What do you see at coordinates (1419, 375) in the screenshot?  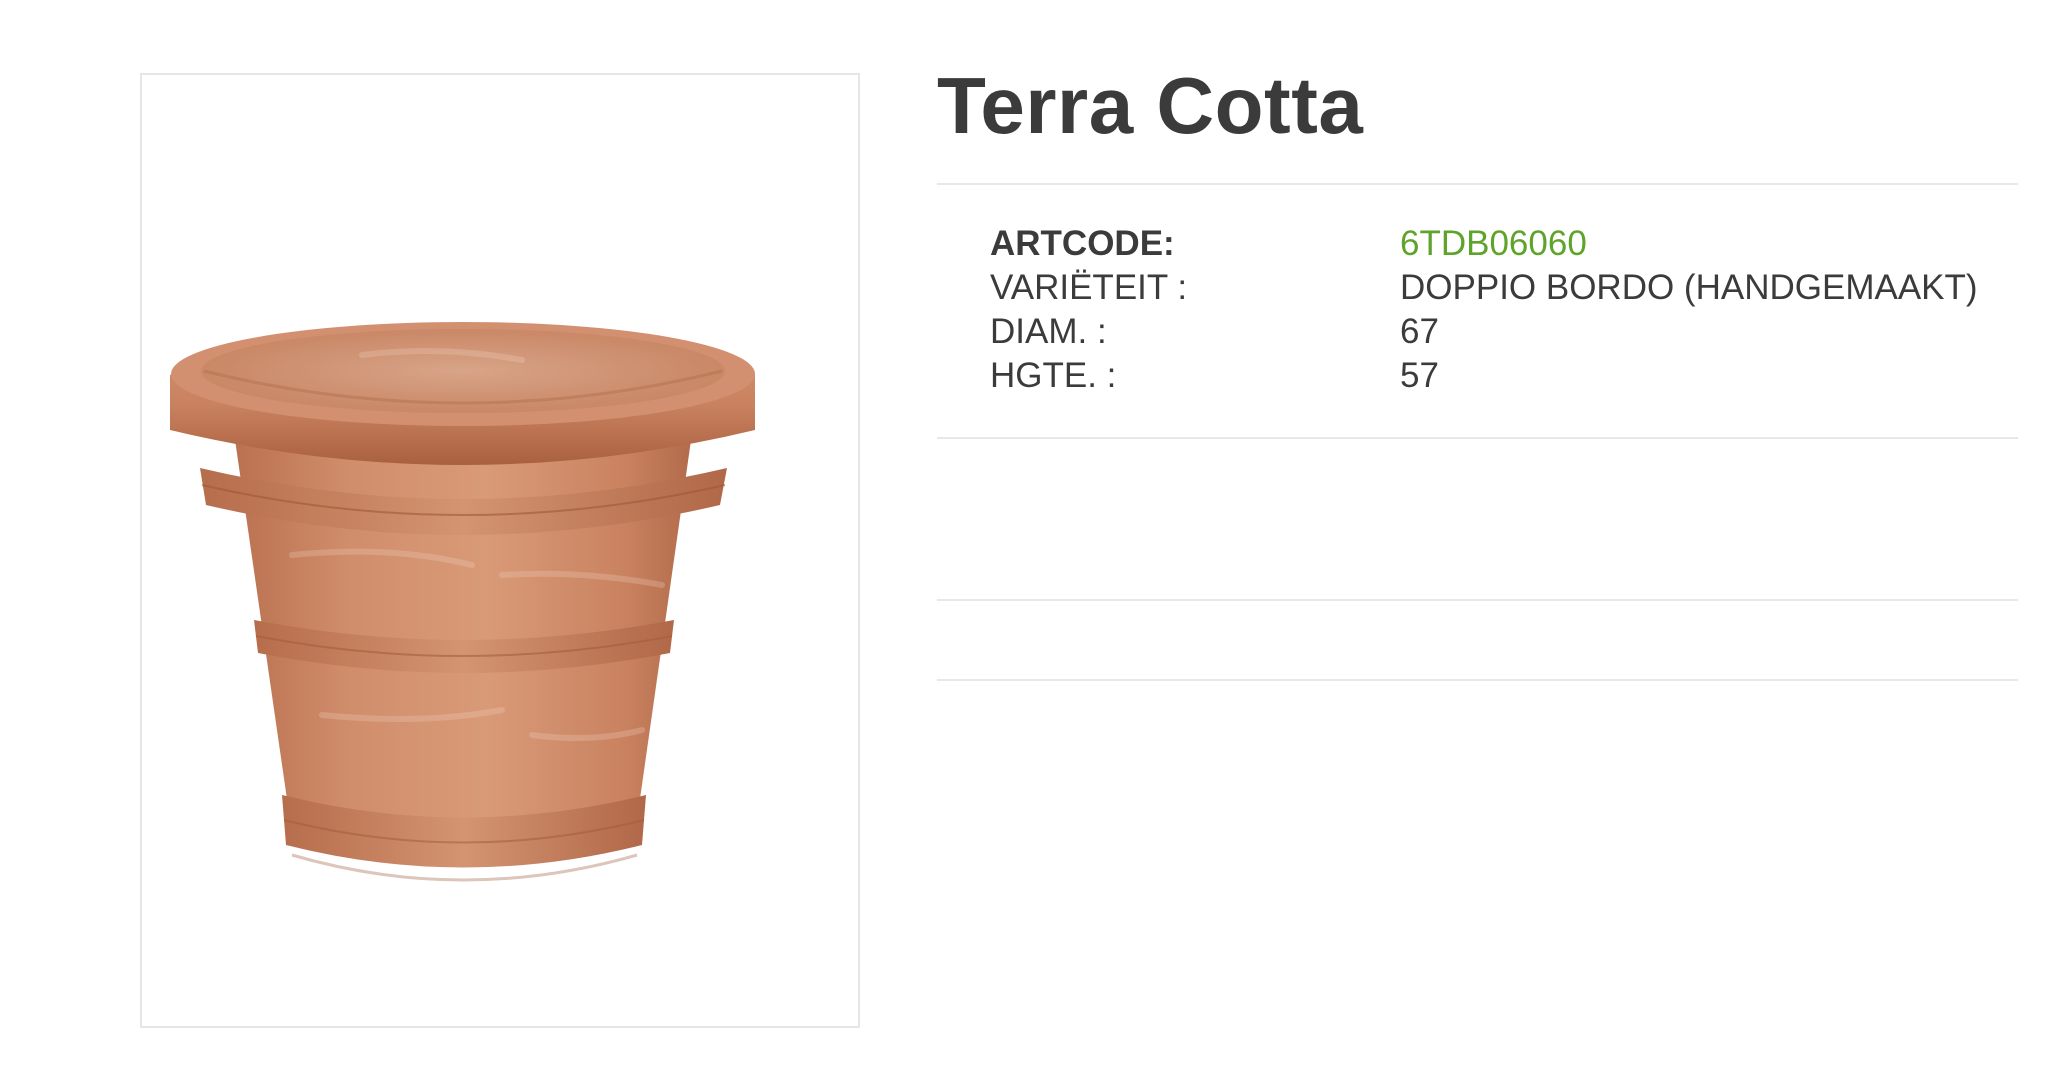 I see `spec-value-height: 57` at bounding box center [1419, 375].